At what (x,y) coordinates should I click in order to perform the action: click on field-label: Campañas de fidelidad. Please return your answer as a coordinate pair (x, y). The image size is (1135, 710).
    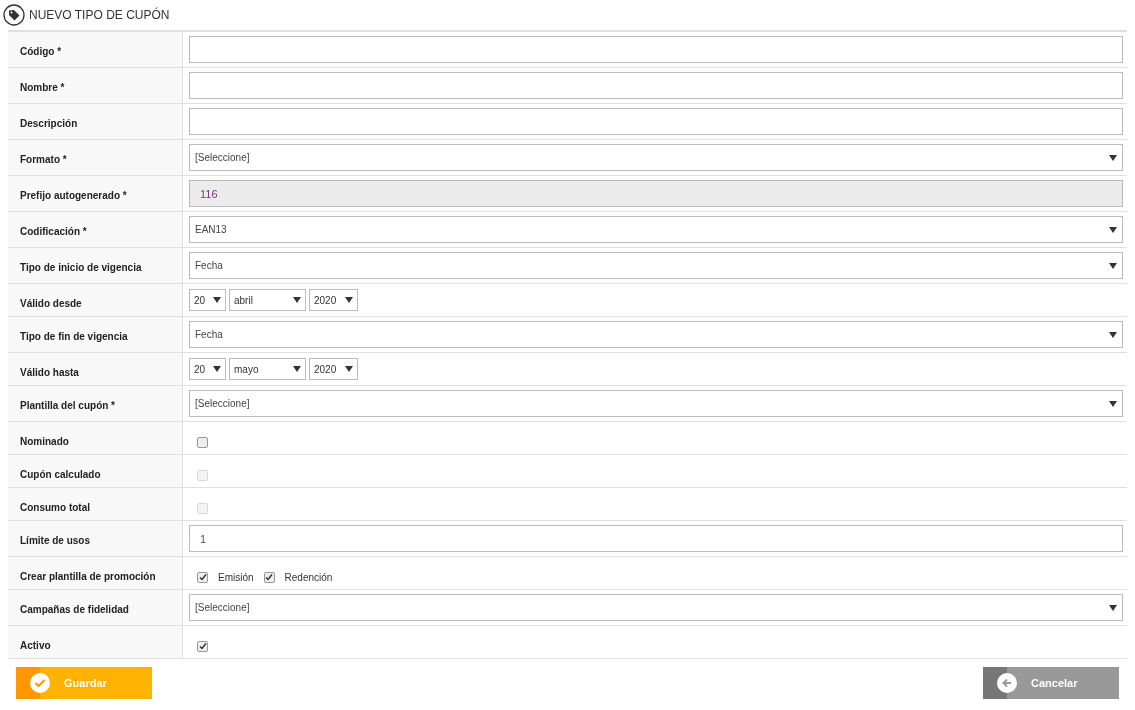
    Looking at the image, I should click on (74, 609).